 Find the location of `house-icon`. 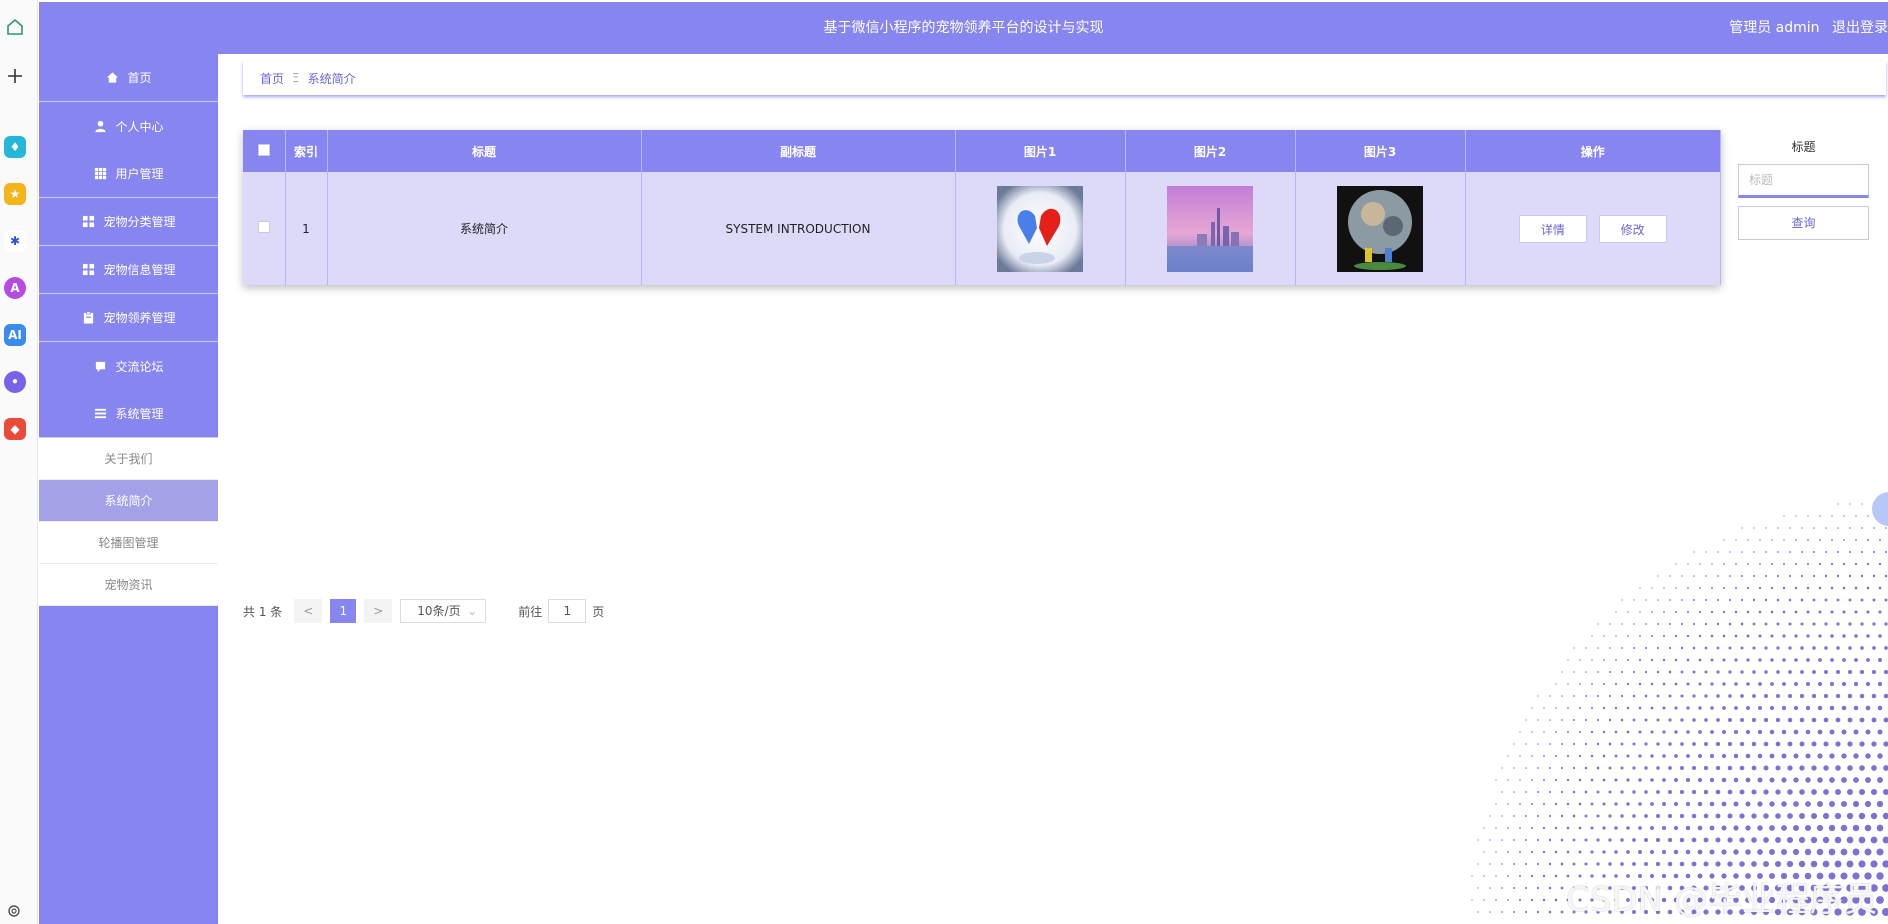

house-icon is located at coordinates (15, 27).